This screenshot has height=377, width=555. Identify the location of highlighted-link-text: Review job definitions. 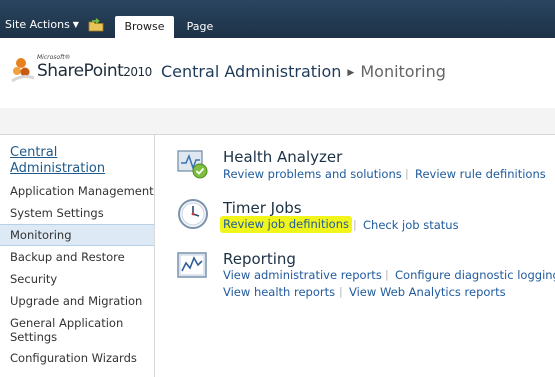
(286, 224).